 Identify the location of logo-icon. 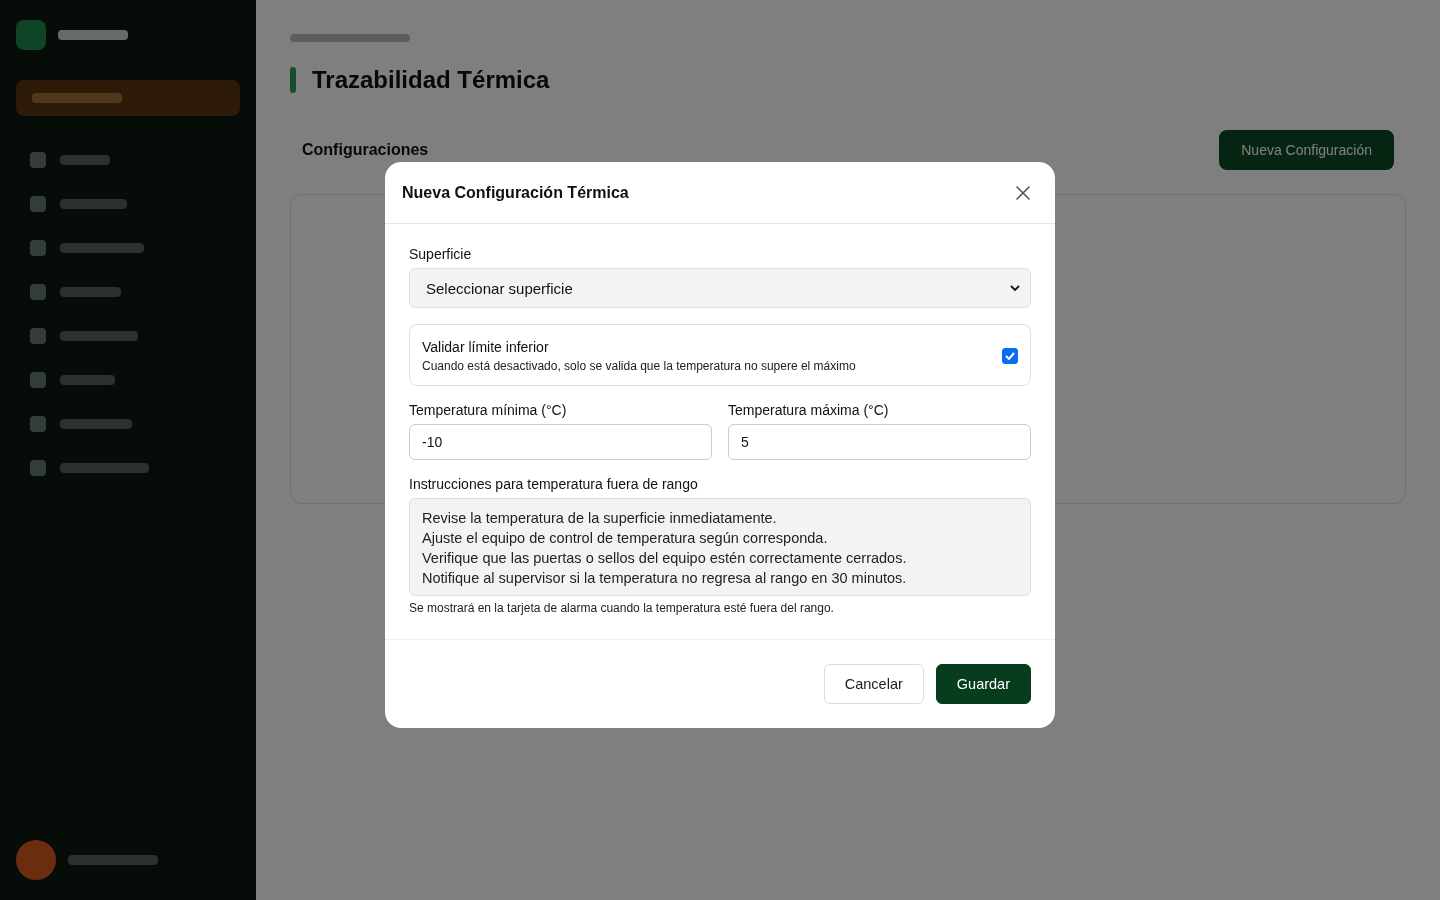
(31, 35).